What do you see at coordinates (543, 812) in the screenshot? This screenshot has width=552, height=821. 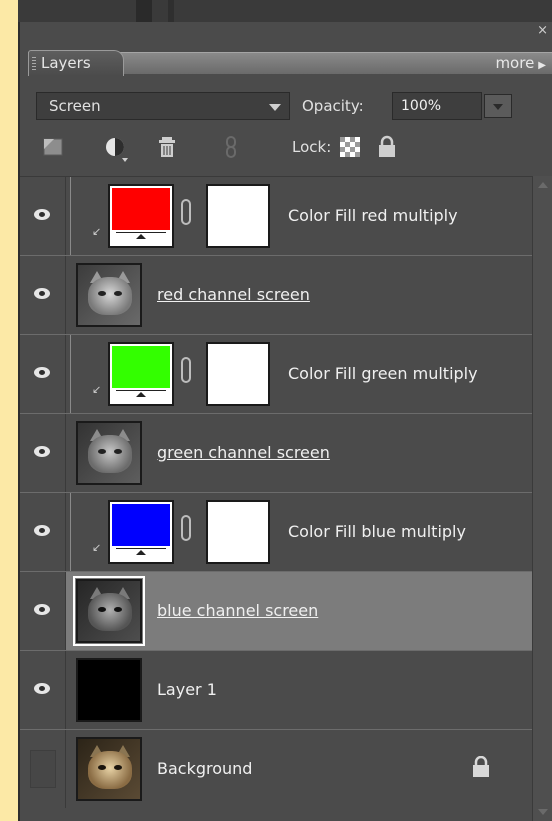 I see `scroll-down-icon` at bounding box center [543, 812].